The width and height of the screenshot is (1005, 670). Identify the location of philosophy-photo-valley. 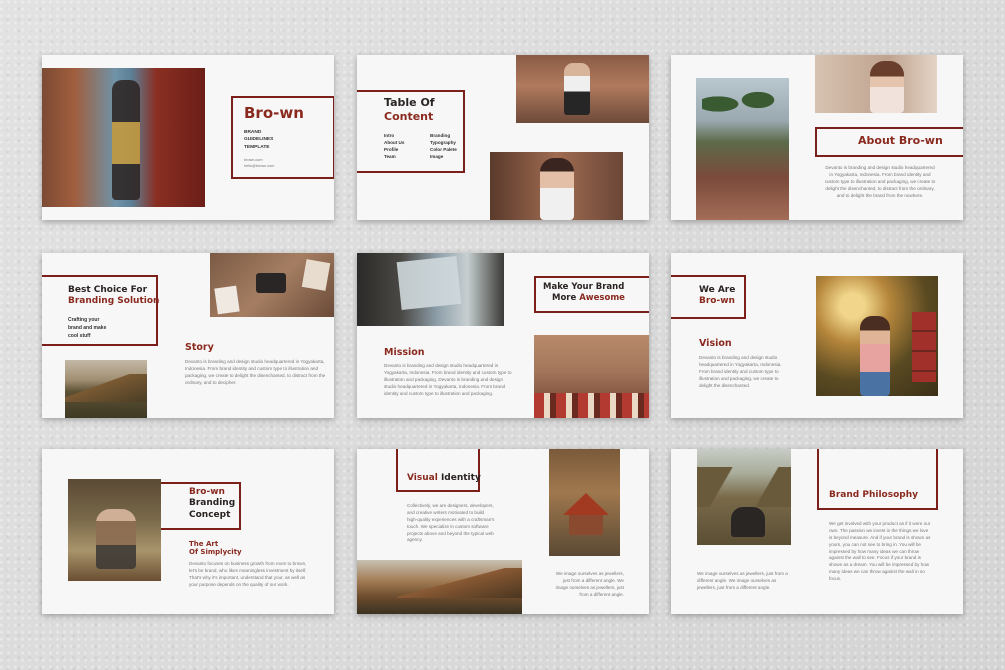
(744, 497).